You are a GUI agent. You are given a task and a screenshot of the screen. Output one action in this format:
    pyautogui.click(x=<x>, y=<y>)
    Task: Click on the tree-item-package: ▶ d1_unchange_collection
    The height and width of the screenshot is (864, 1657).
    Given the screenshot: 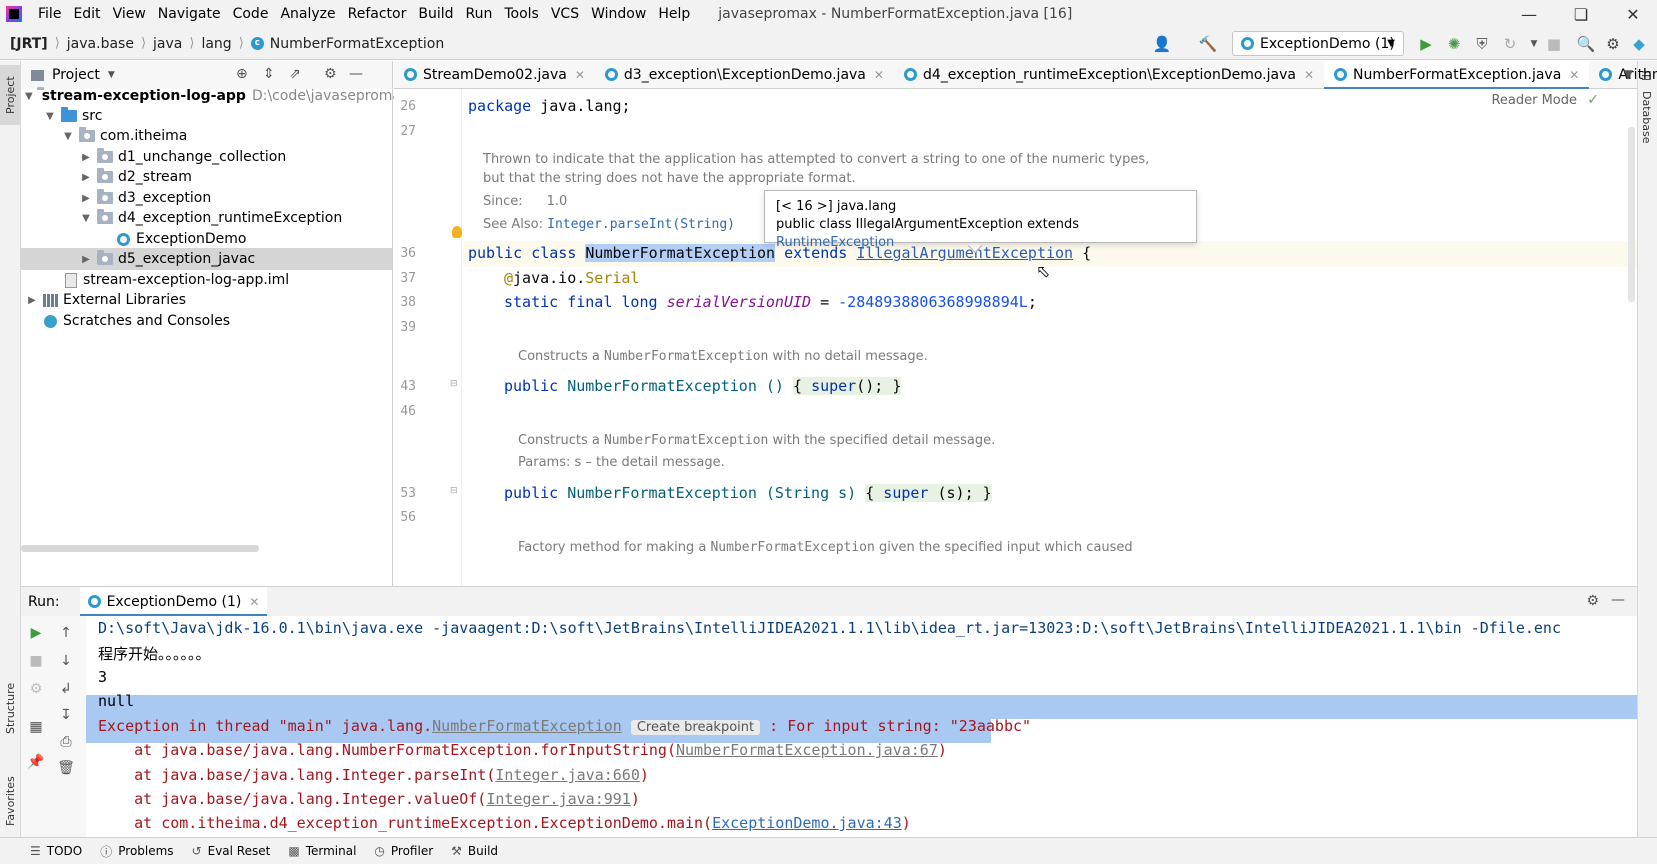 What is the action you would take?
    pyautogui.click(x=206, y=157)
    